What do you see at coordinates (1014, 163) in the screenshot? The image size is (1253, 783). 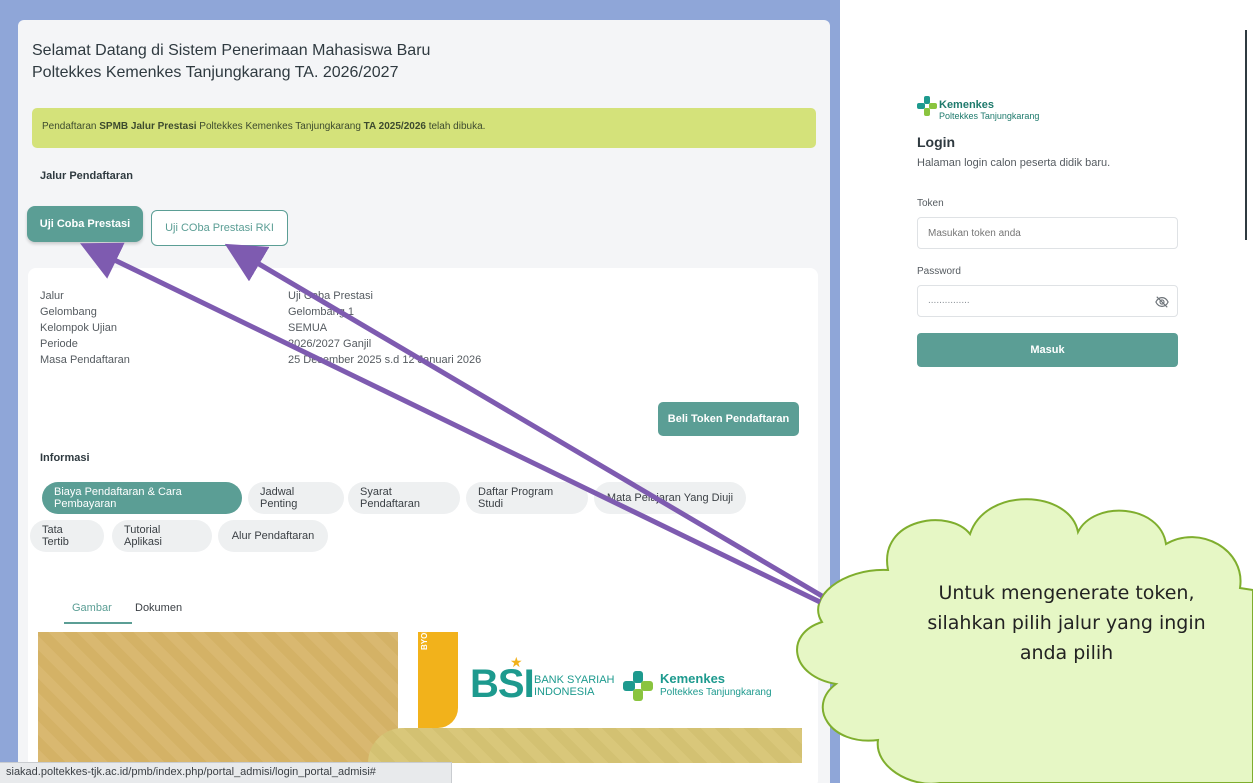 I see `login-subtitle: Halaman login calon peserta didik baru.` at bounding box center [1014, 163].